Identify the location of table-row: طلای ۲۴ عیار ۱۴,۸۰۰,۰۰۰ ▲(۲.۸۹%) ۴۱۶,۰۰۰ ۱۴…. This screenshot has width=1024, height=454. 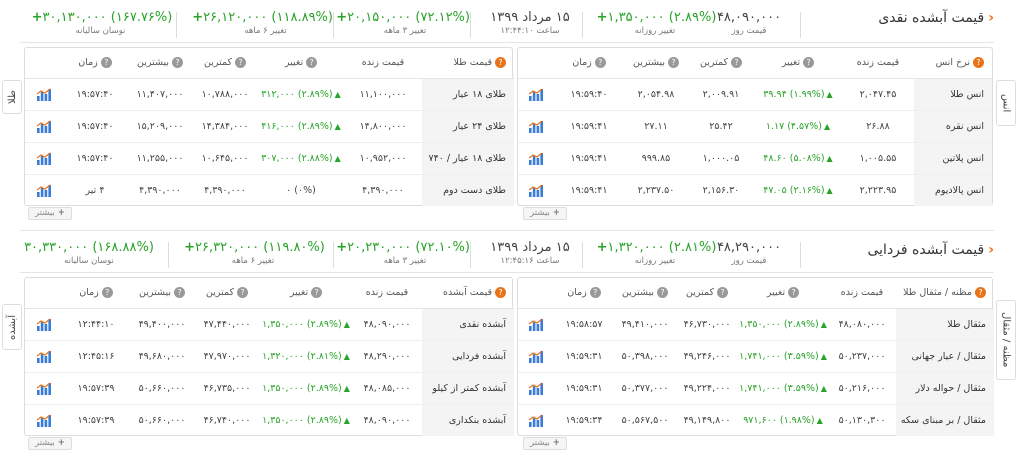
(269, 126).